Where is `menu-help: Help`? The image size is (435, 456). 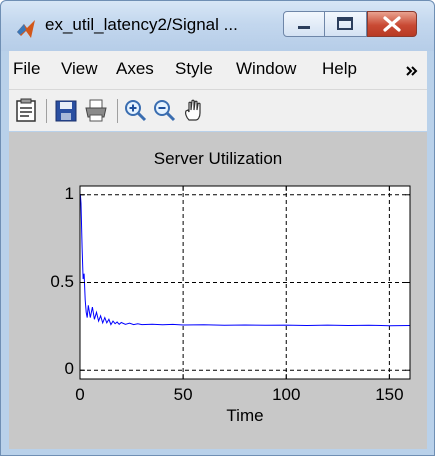
menu-help: Help is located at coordinates (339, 69).